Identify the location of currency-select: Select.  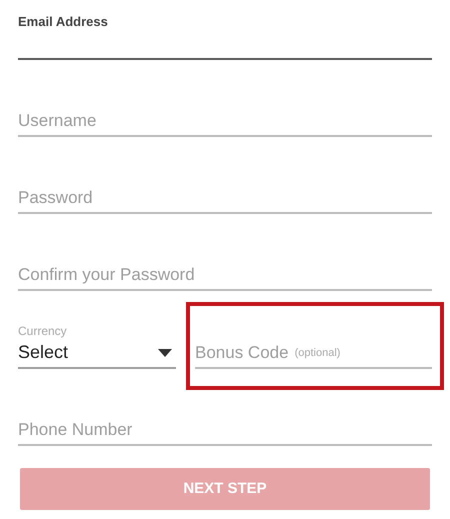
(97, 353).